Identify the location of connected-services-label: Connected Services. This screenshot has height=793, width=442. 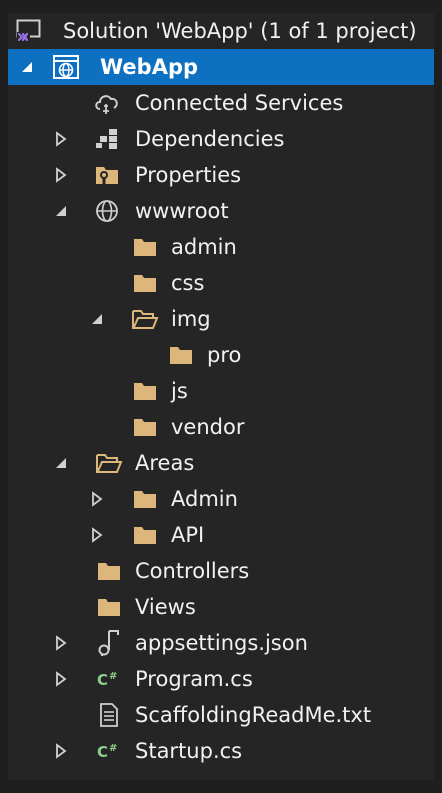
(239, 103).